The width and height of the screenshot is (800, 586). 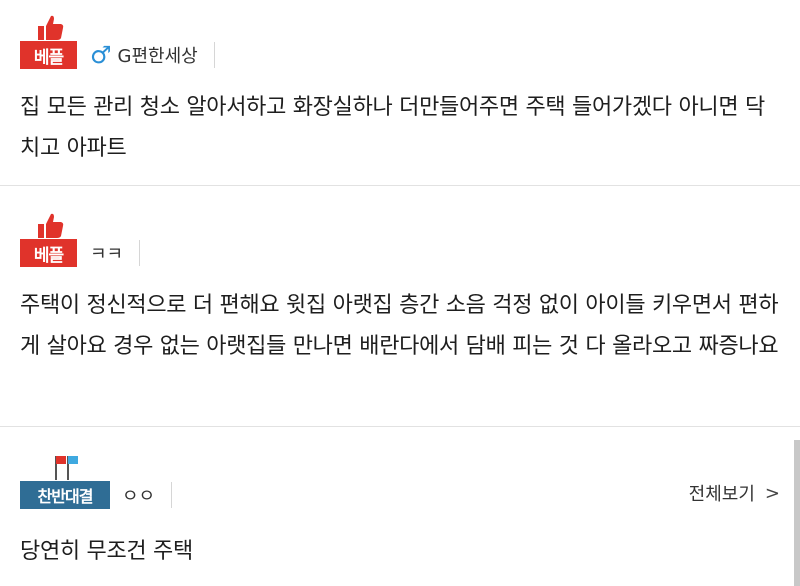 I want to click on comment-meta: 베플 ㅋㅋ, so click(x=80, y=239).